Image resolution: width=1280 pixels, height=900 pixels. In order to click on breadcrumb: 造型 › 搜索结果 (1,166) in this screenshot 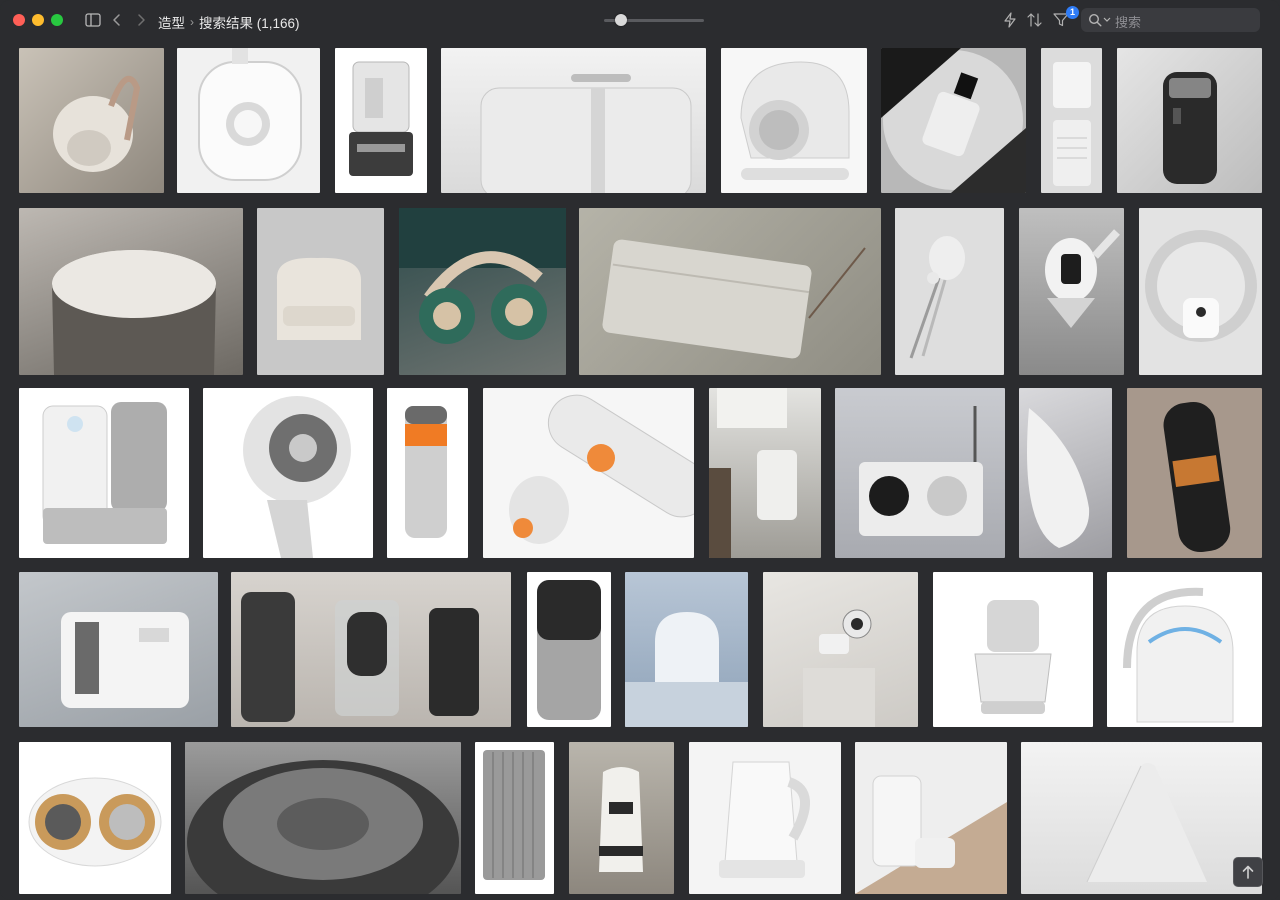, I will do `click(229, 22)`.